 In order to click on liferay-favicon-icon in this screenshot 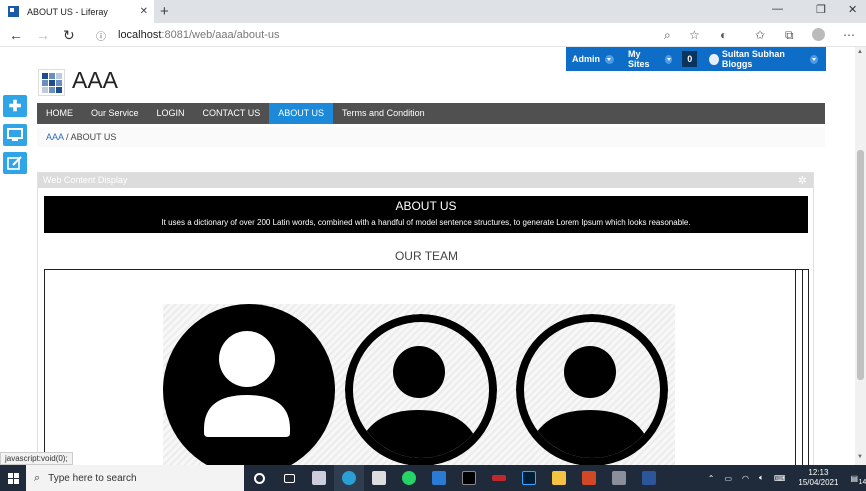, I will do `click(13, 11)`.